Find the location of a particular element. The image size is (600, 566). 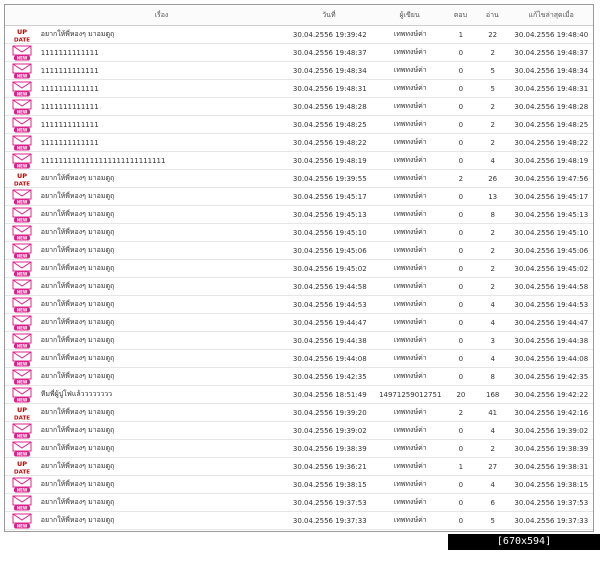

header-title: เรื่อง is located at coordinates (161, 15).